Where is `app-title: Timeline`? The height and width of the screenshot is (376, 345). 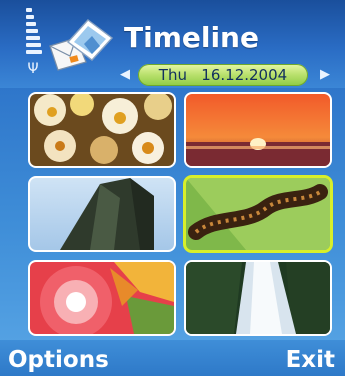
app-title: Timeline is located at coordinates (191, 37).